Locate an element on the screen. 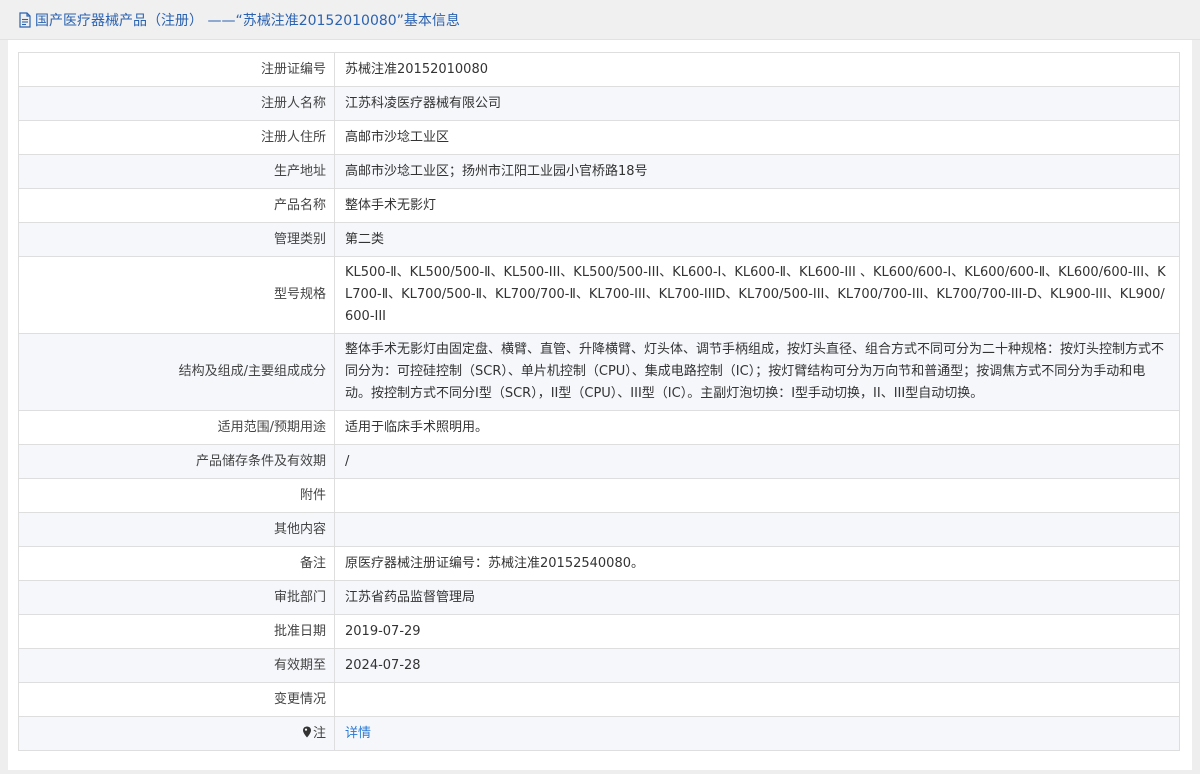  row-value: 江苏省药品监督管理局 is located at coordinates (757, 597).